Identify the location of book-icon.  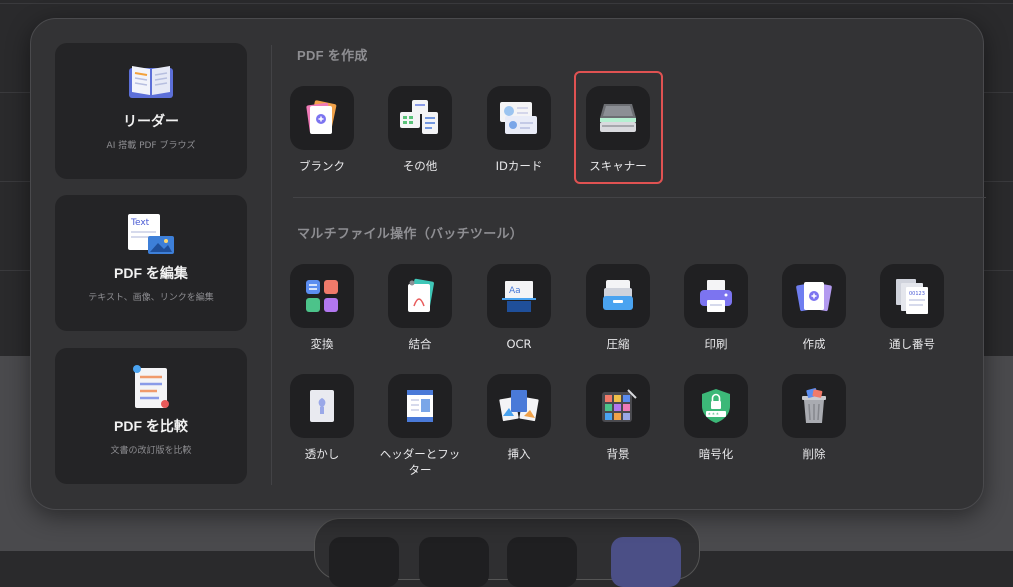
(151, 82).